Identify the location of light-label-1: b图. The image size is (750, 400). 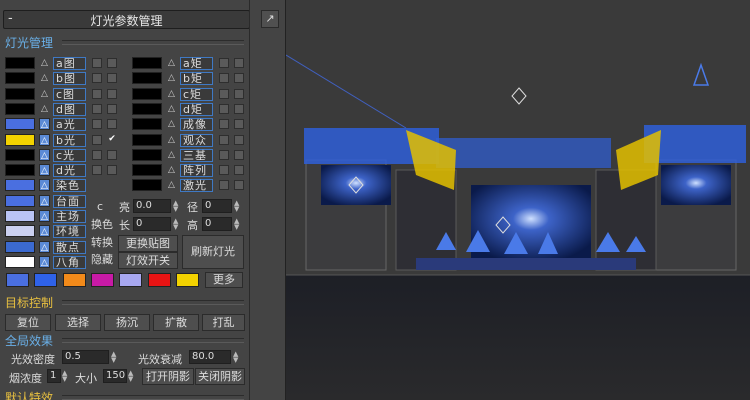
(69, 79).